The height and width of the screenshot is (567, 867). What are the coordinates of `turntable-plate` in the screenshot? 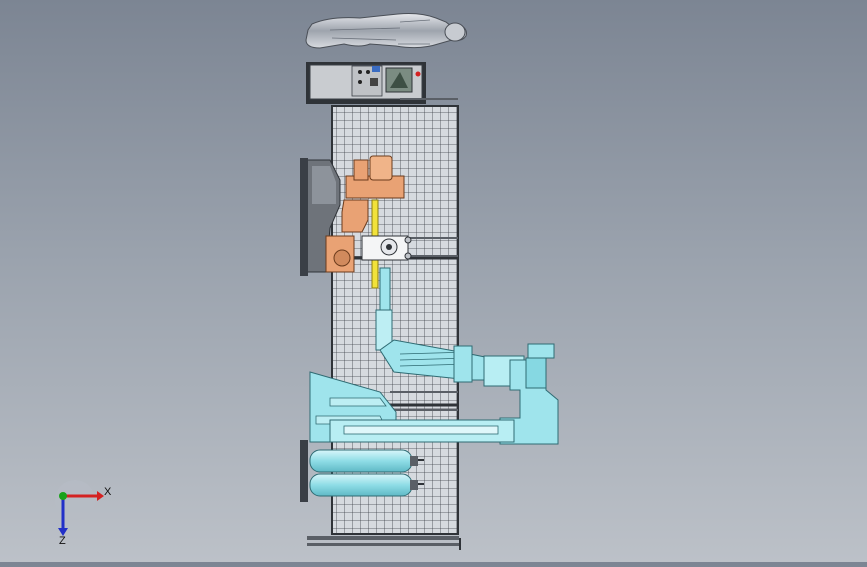 It's located at (386, 248).